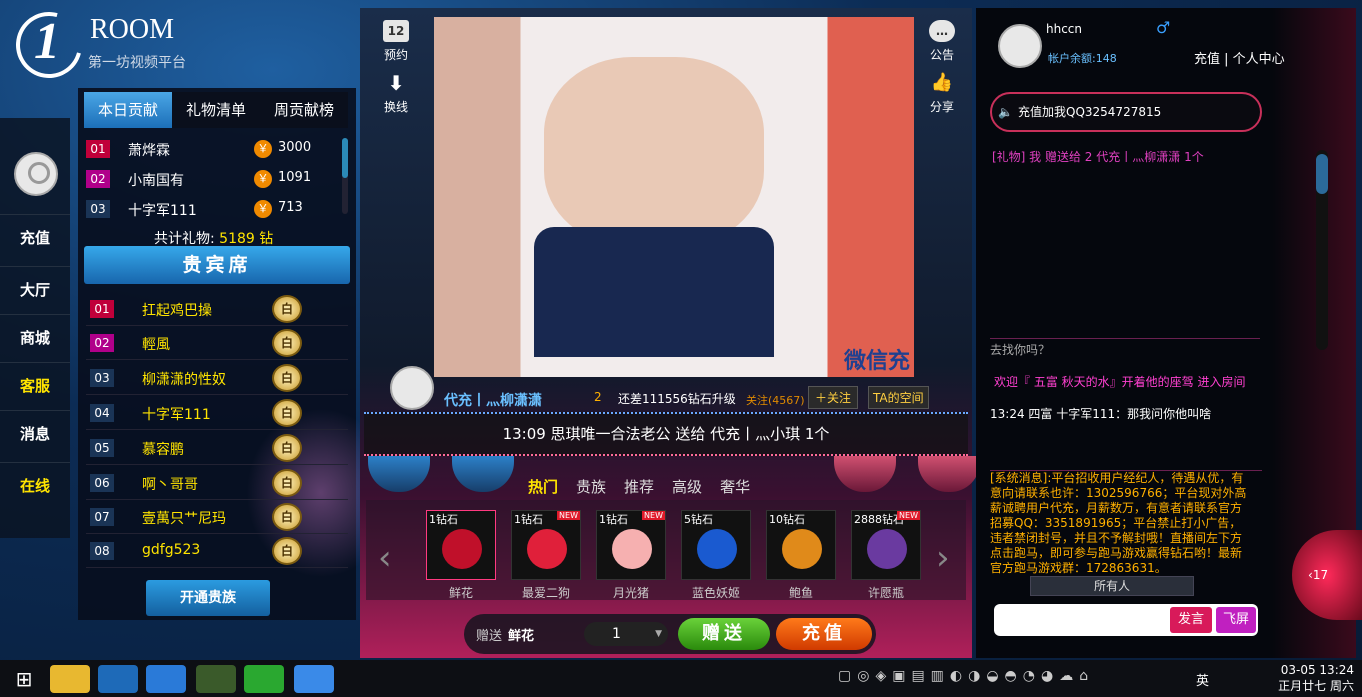 This screenshot has width=1362, height=697. Describe the element at coordinates (670, 634) in the screenshot. I see `send-bar: 赠送 鲜花 1 赠送 充值` at that location.